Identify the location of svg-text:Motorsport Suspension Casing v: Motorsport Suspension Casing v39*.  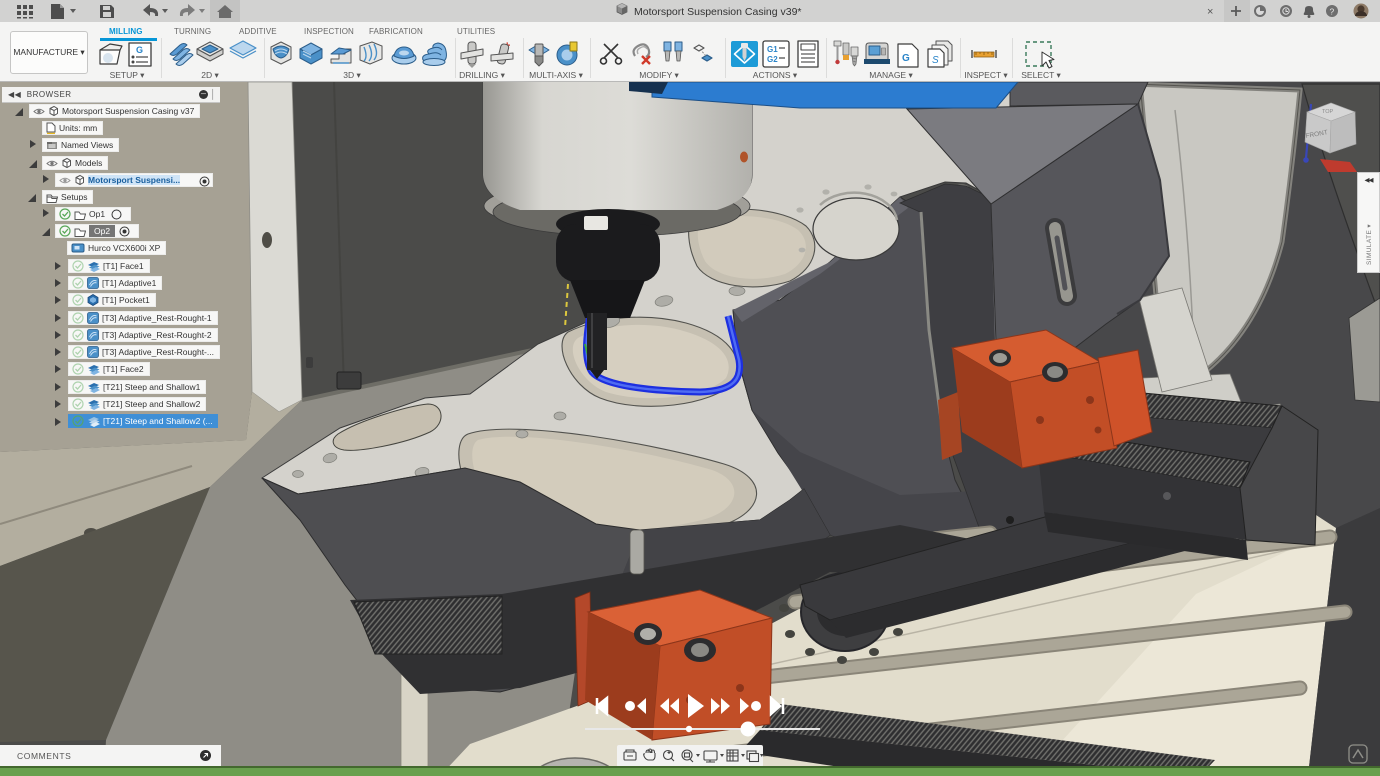
(718, 12).